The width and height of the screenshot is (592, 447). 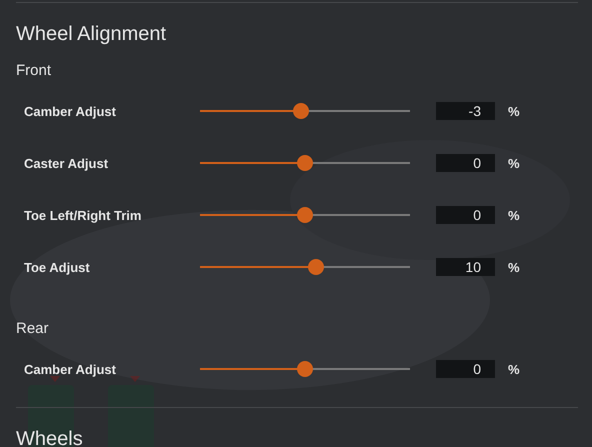 What do you see at coordinates (33, 329) in the screenshot?
I see `group-heading: Rear` at bounding box center [33, 329].